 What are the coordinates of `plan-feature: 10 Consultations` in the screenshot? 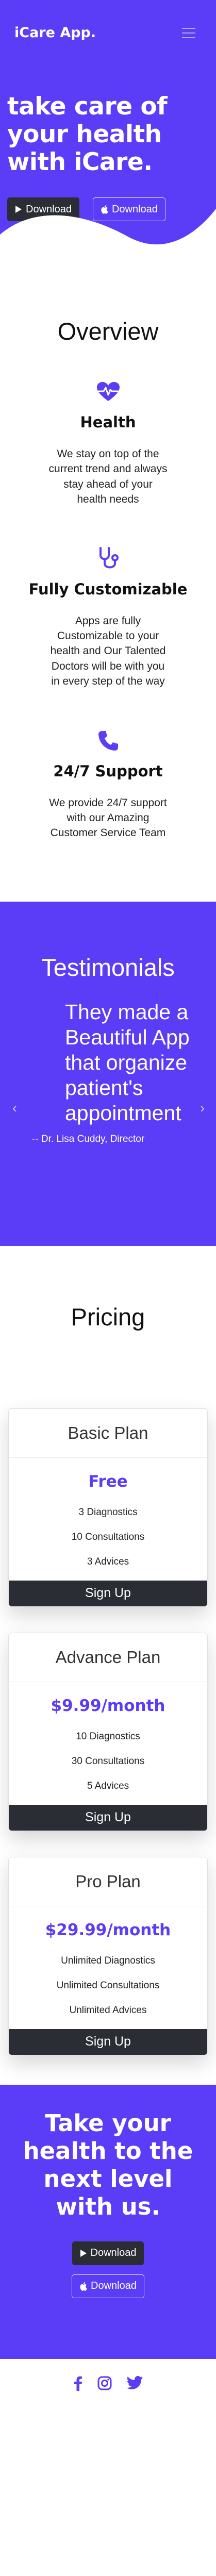 It's located at (108, 1537).